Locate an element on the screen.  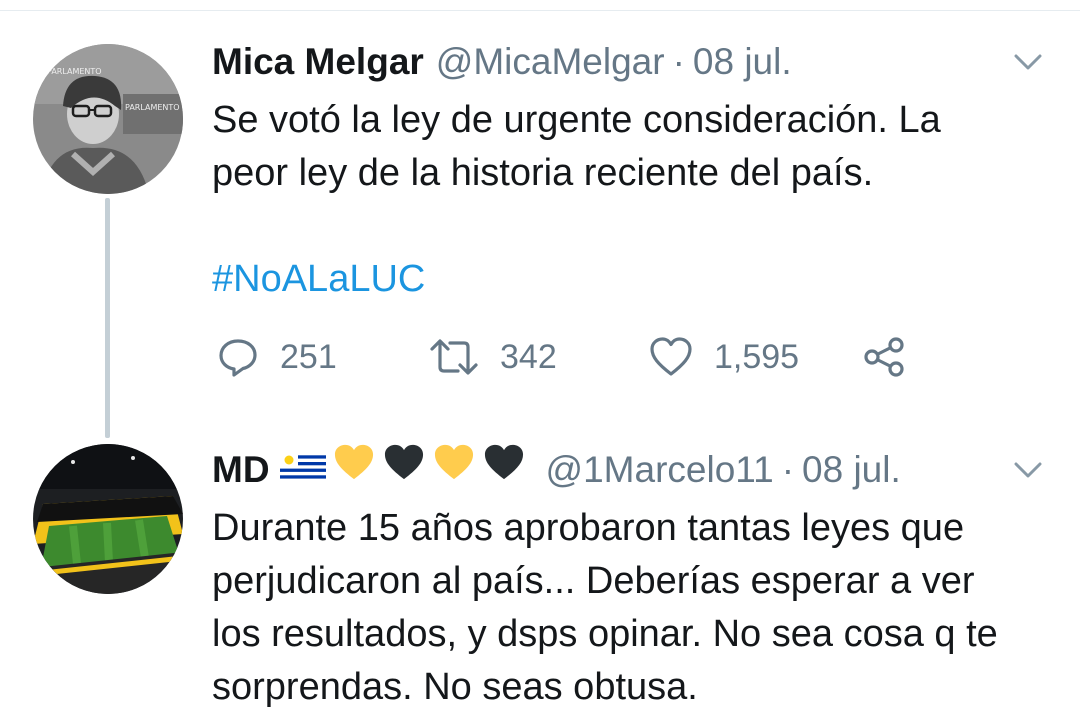
share-icon is located at coordinates (884, 357).